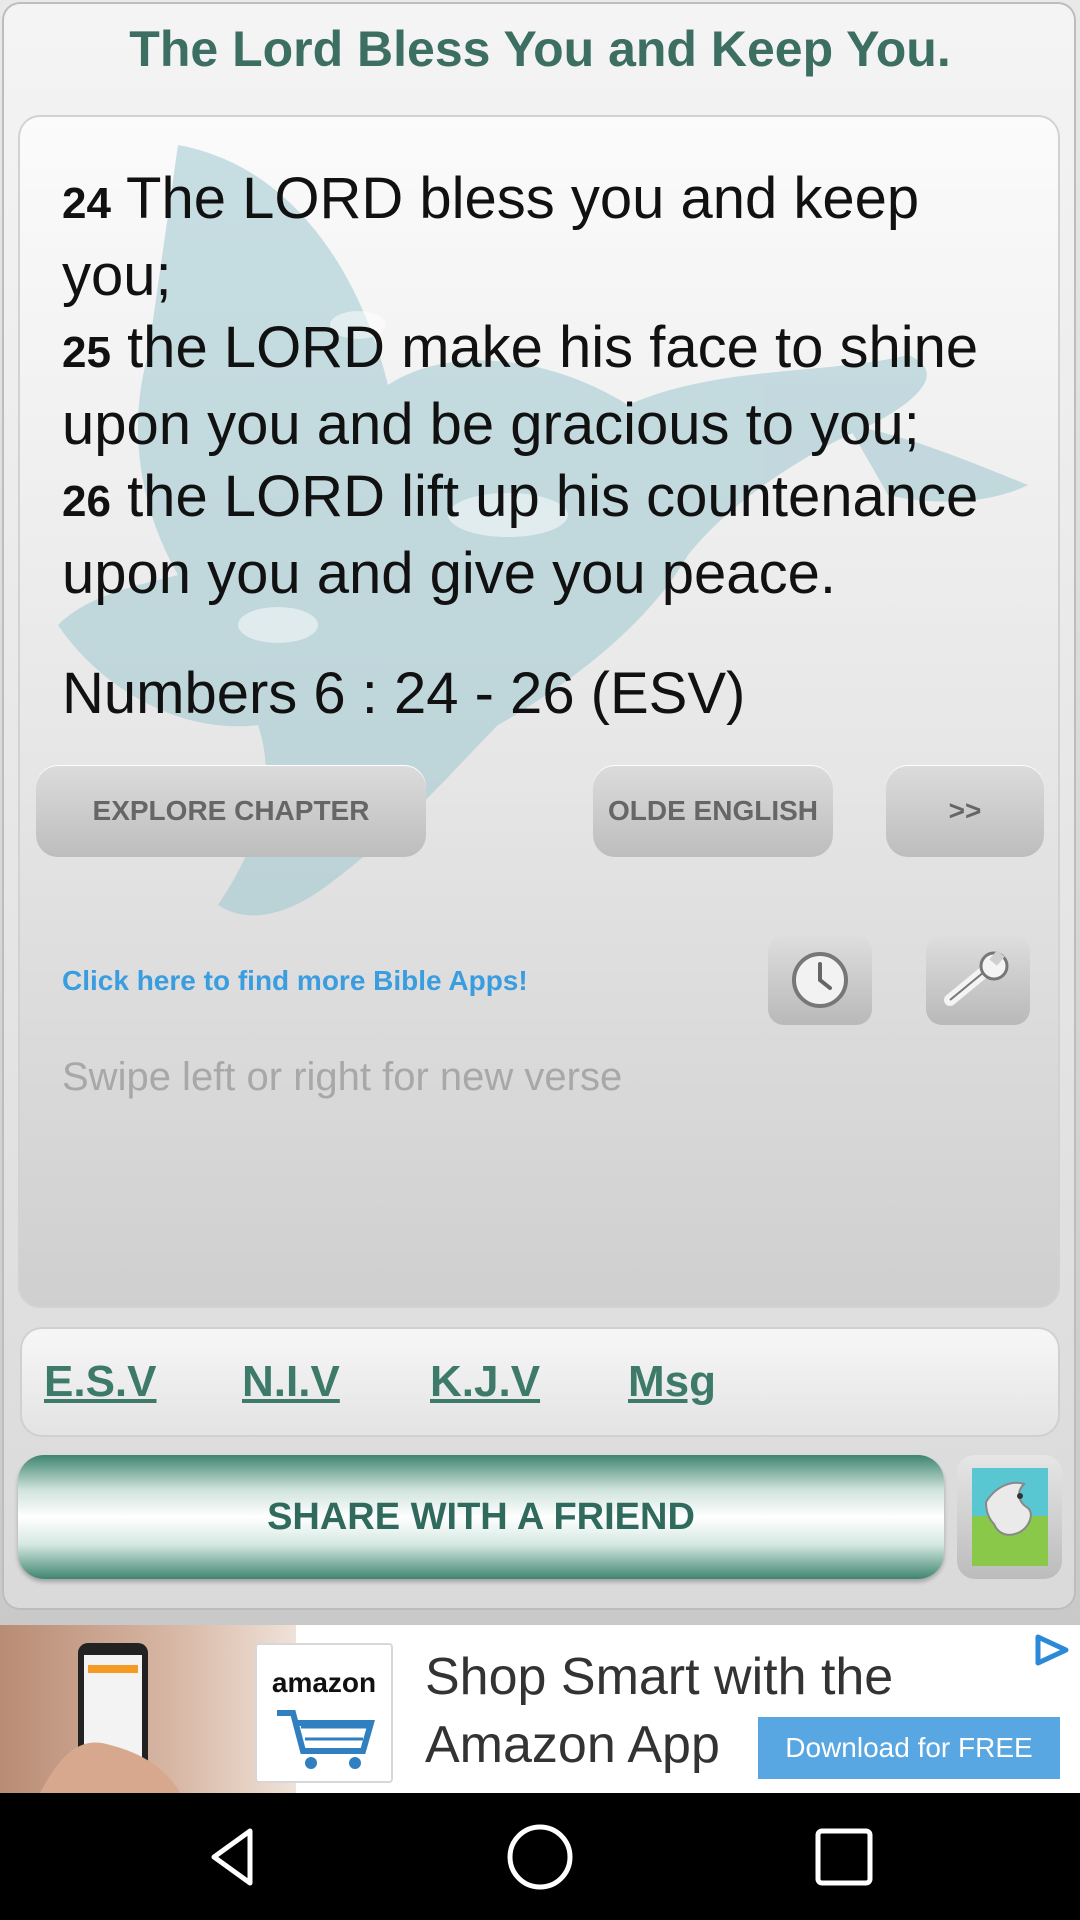 The width and height of the screenshot is (1080, 1920). I want to click on verse-number: 26, so click(86, 501).